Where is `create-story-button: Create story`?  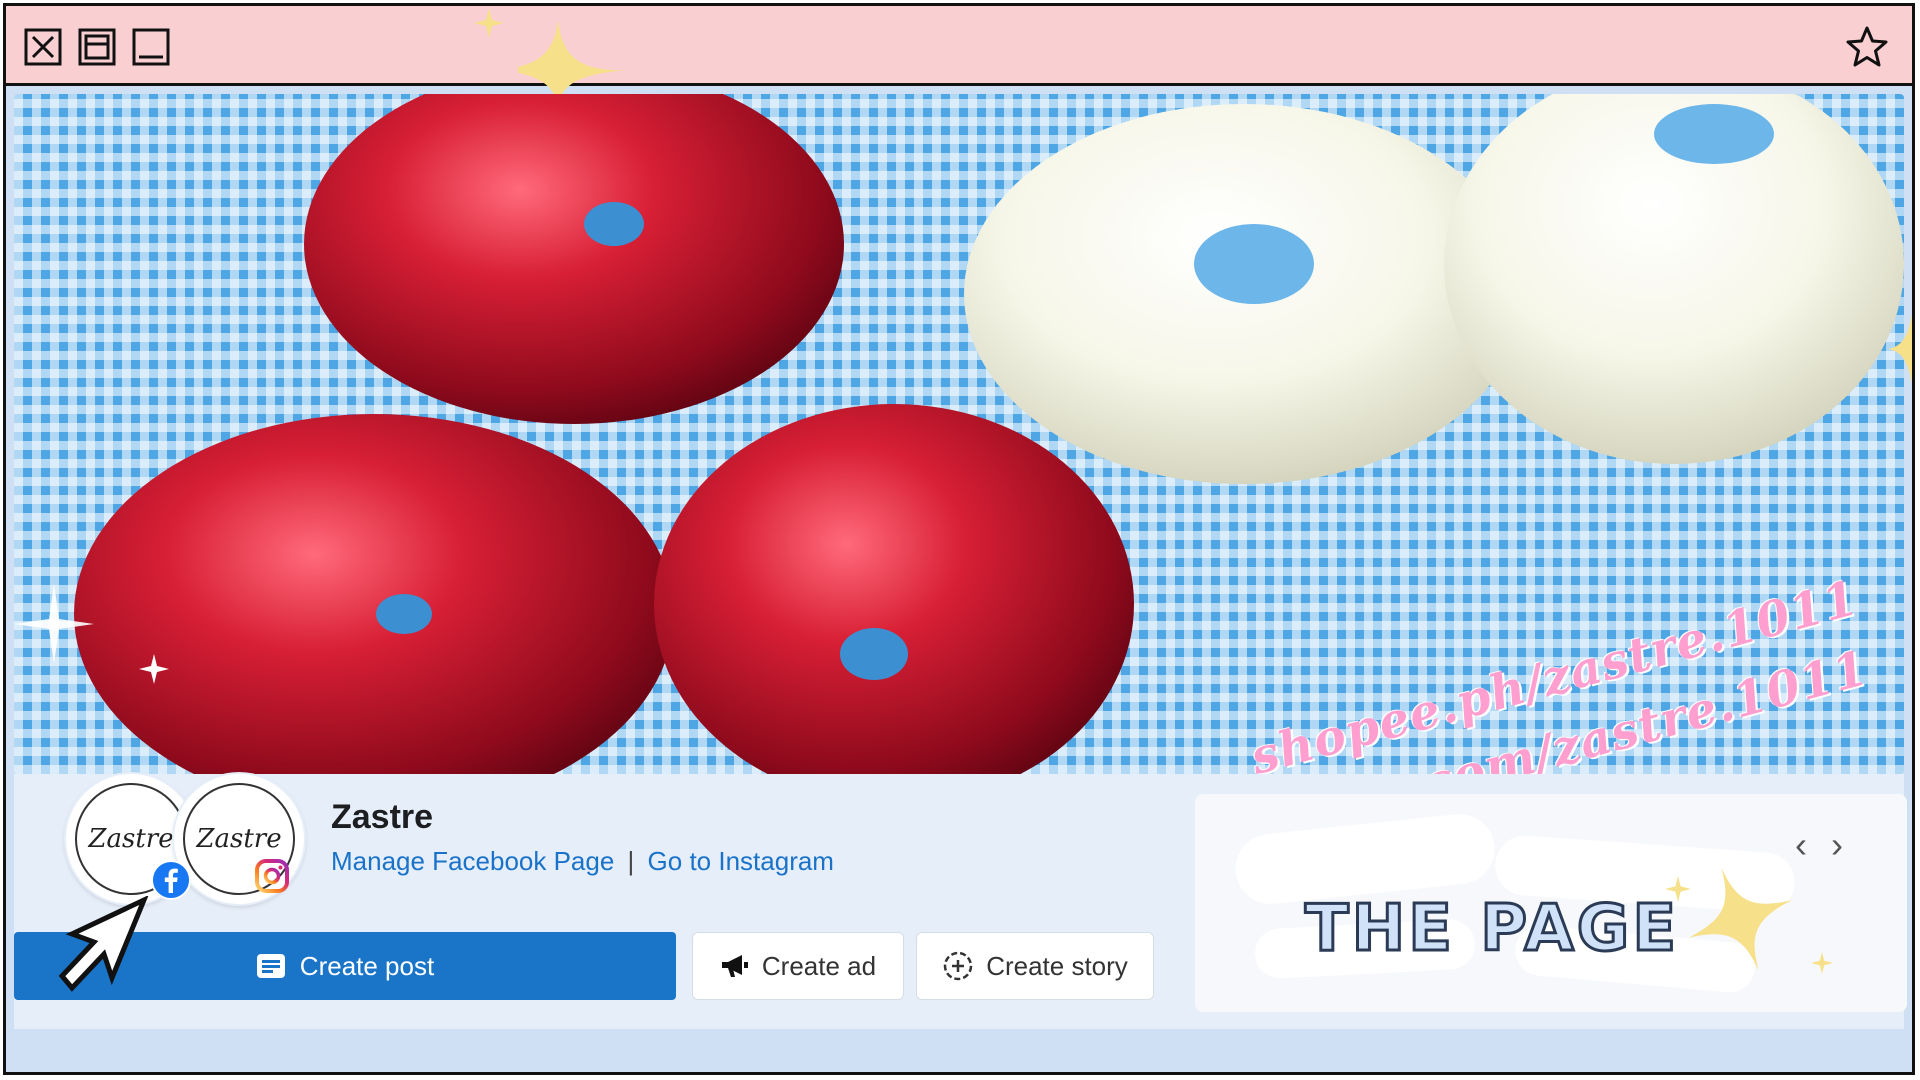 create-story-button: Create story is located at coordinates (1035, 966).